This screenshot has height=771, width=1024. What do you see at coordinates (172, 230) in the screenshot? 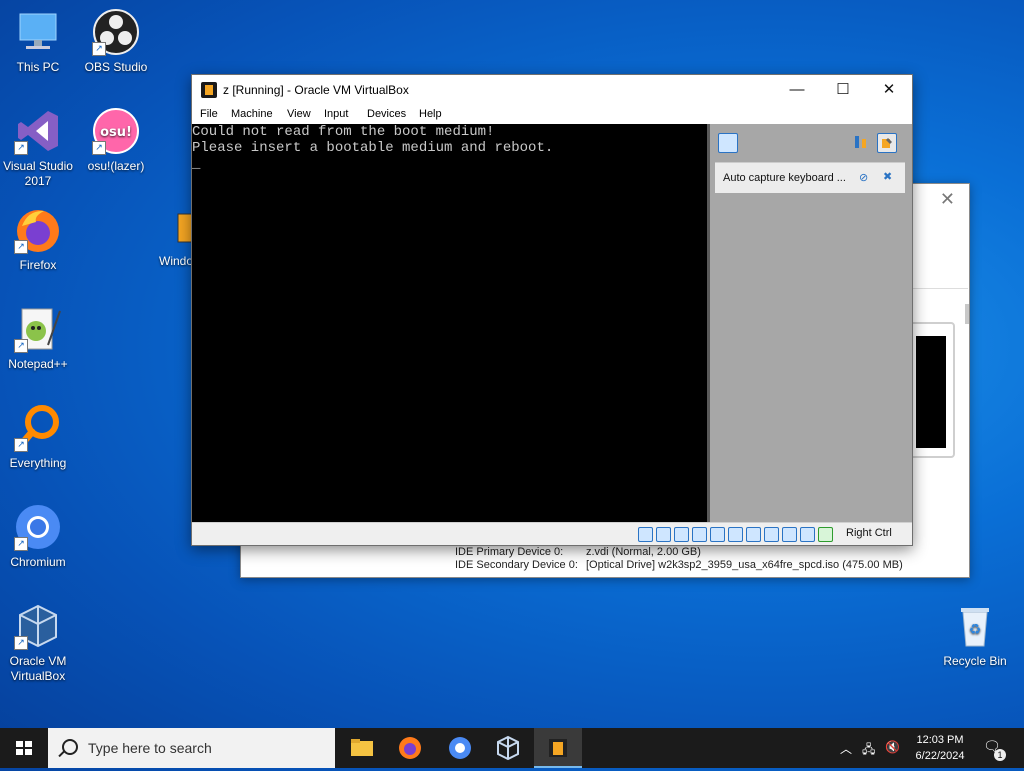
I see `windows-app-icon` at bounding box center [172, 230].